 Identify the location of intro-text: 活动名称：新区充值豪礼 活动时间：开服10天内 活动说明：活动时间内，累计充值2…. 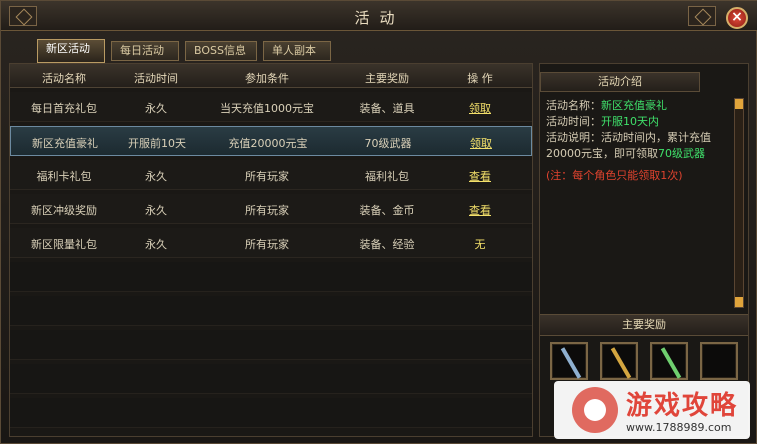
(638, 201).